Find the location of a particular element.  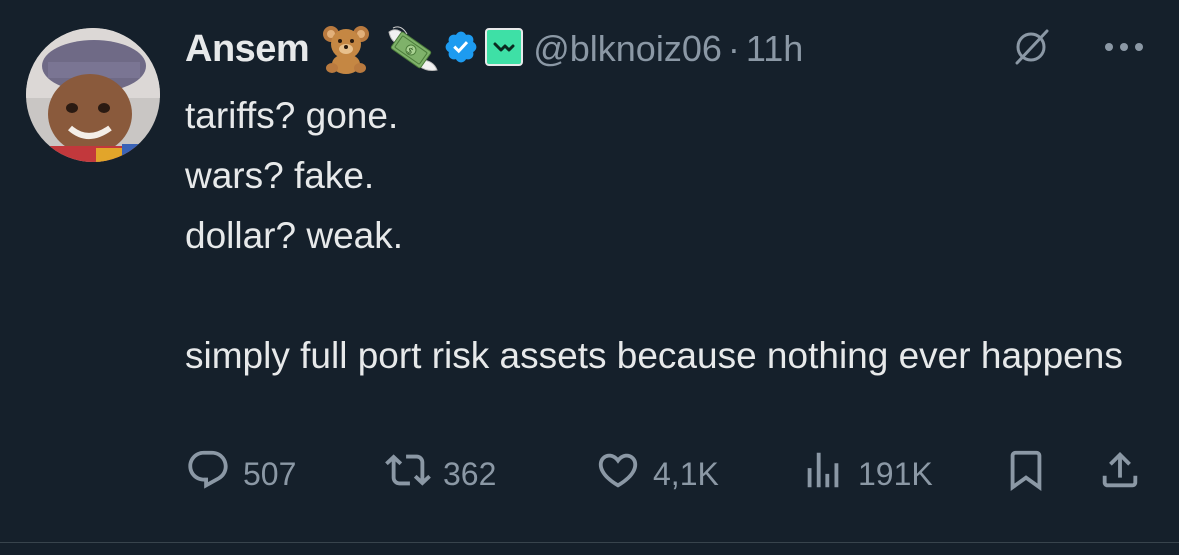

verified-badge-icon is located at coordinates (461, 49).